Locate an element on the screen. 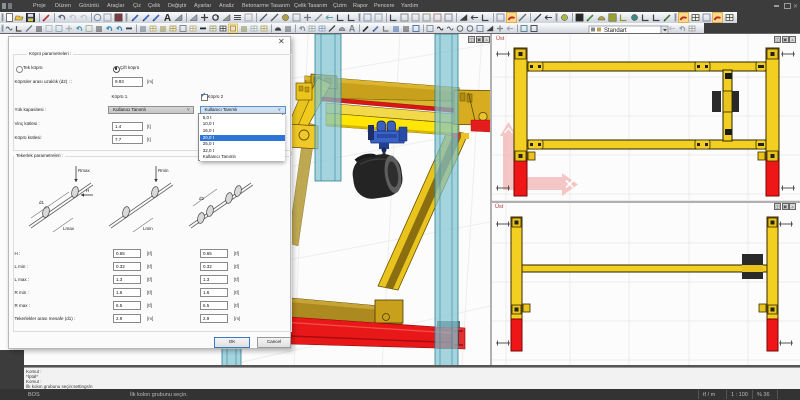 The height and width of the screenshot is (400, 800). svg-text: Rmax is located at coordinates (84, 170).